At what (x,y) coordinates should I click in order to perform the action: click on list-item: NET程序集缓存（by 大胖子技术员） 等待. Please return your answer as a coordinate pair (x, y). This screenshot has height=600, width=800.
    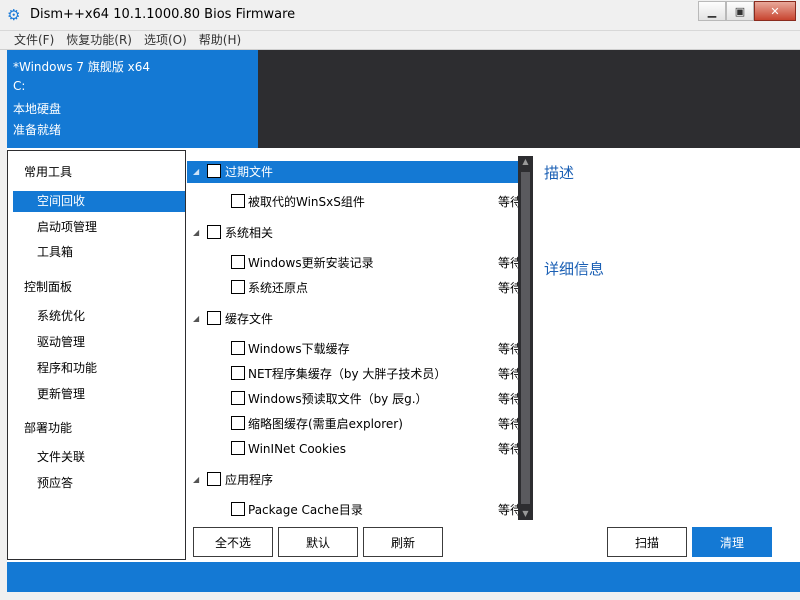
    Looking at the image, I should click on (360, 374).